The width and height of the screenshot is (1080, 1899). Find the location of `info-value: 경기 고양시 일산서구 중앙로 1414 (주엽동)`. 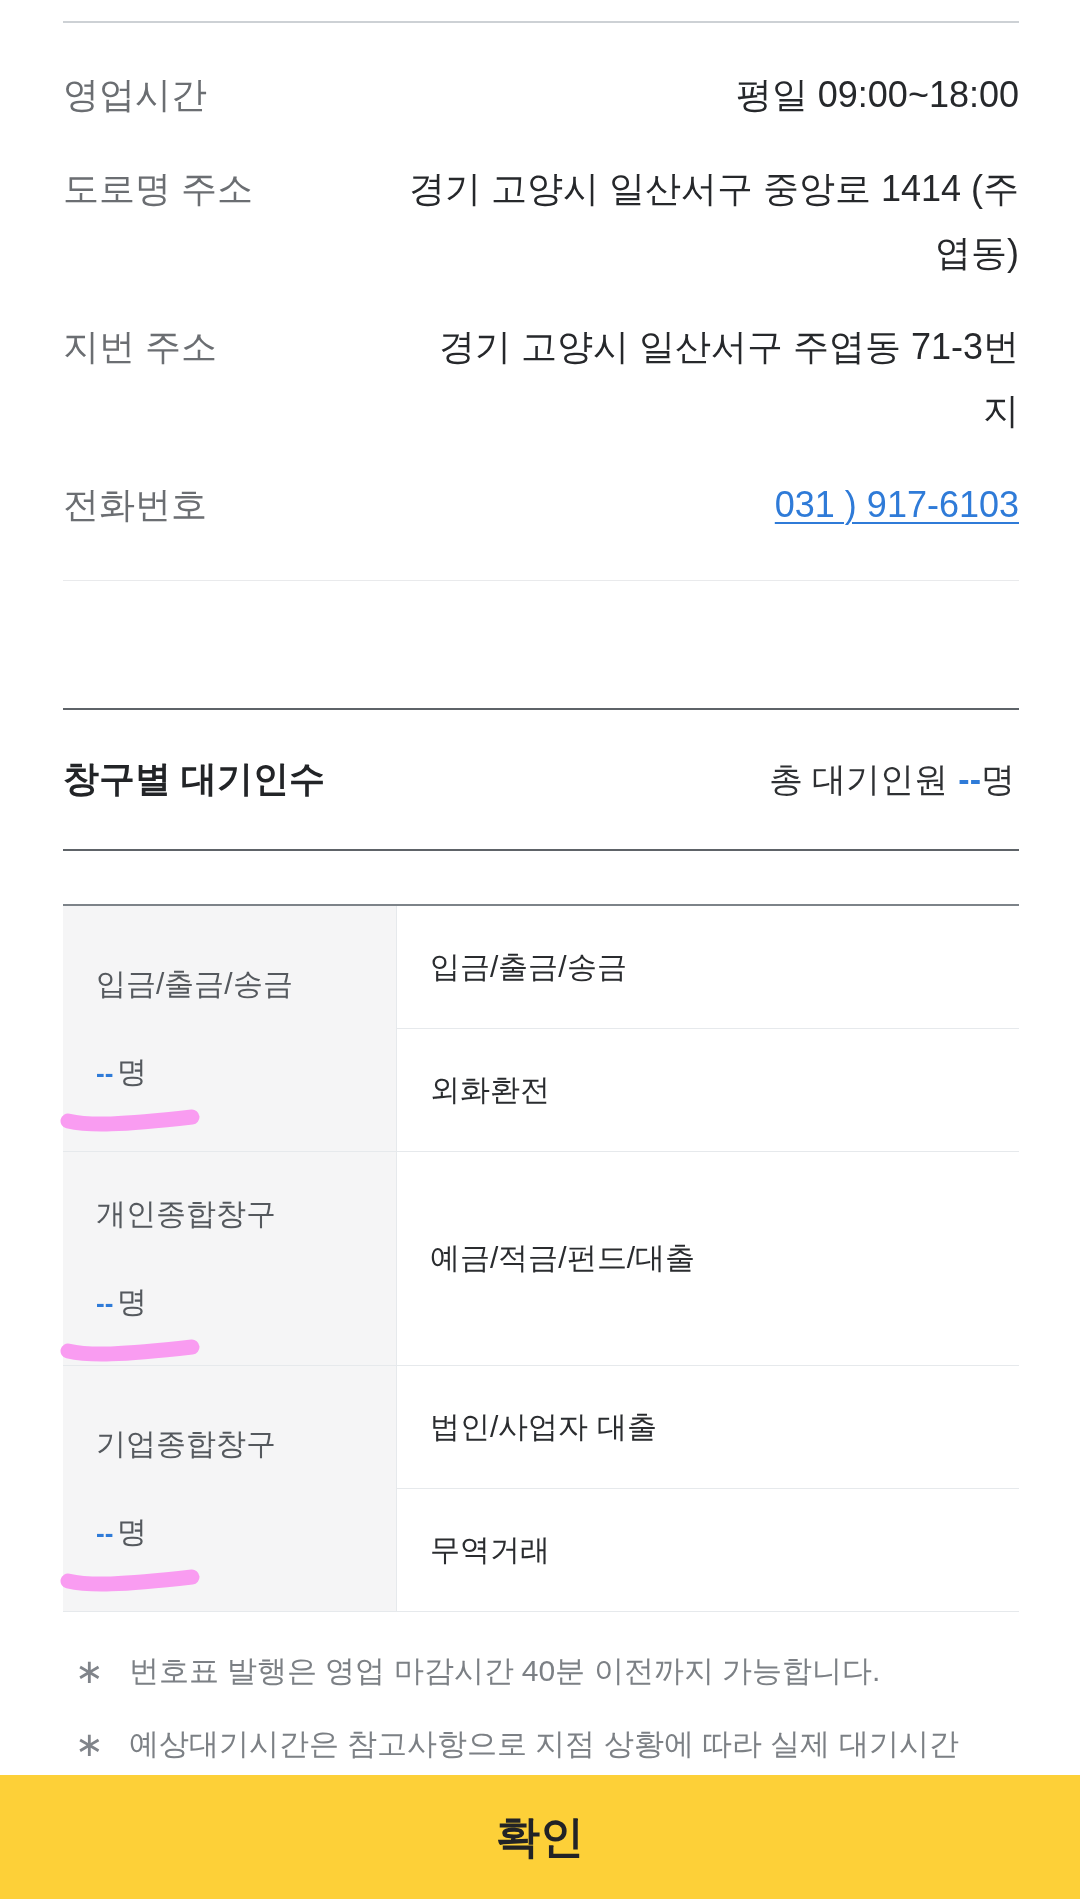

info-value: 경기 고양시 일산서구 중앙로 1414 (주엽동) is located at coordinates (713, 221).